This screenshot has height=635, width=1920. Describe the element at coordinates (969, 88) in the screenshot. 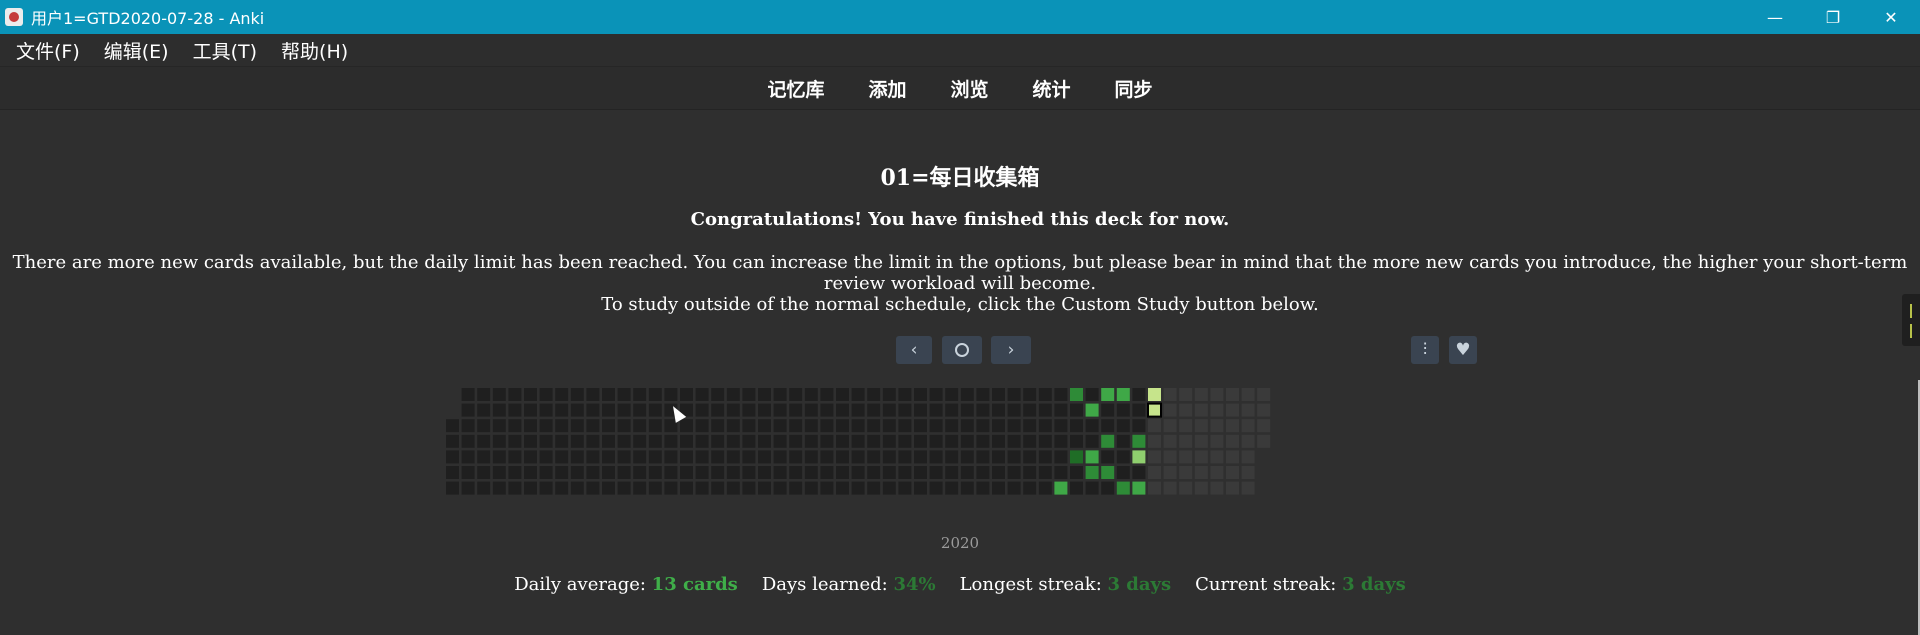

I see `toolbar-browse-link: 浏览` at that location.